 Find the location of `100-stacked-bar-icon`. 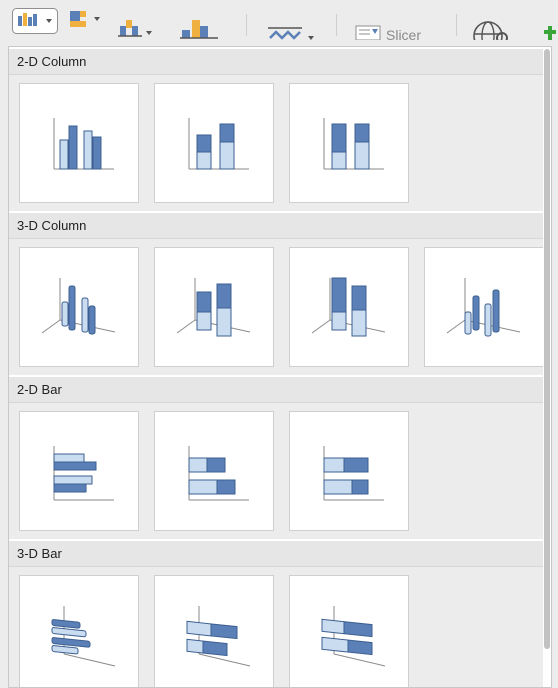

100-stacked-bar-icon is located at coordinates (353, 473).